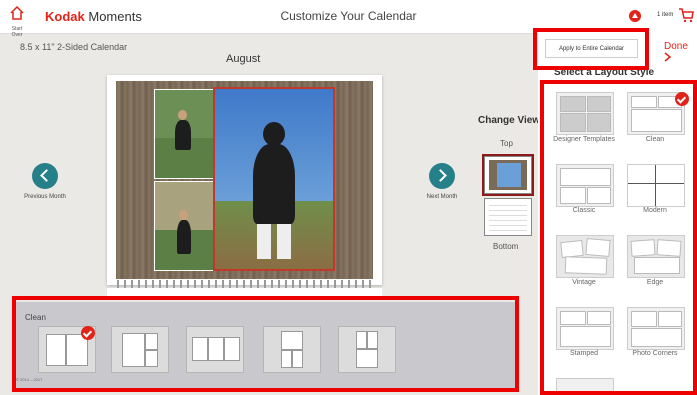 This screenshot has height=395, width=697. What do you see at coordinates (655, 353) in the screenshot?
I see `layout-style-label: Photo Corners` at bounding box center [655, 353].